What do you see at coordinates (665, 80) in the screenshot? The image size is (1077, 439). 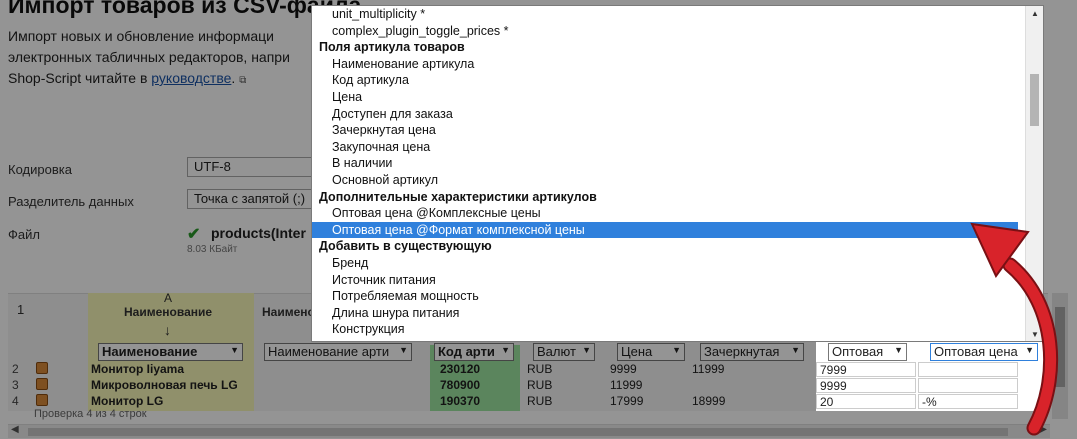 I see `dropdown-option: Код артикула` at bounding box center [665, 80].